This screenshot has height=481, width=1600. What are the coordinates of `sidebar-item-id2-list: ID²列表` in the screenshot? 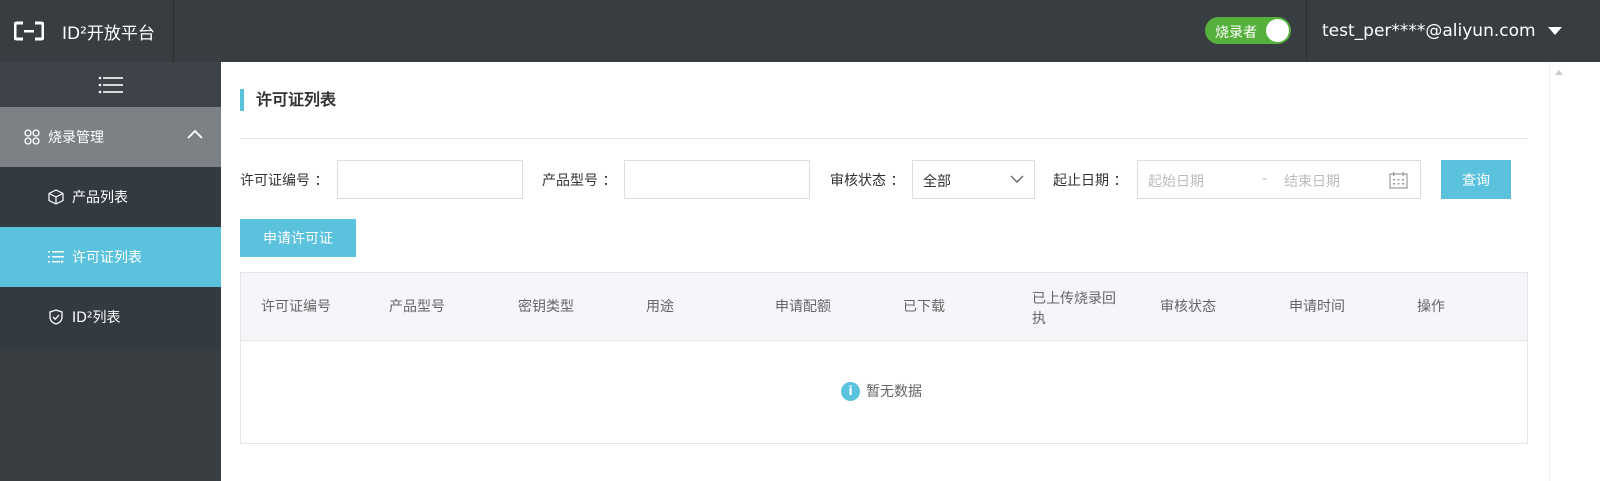 It's located at (110, 317).